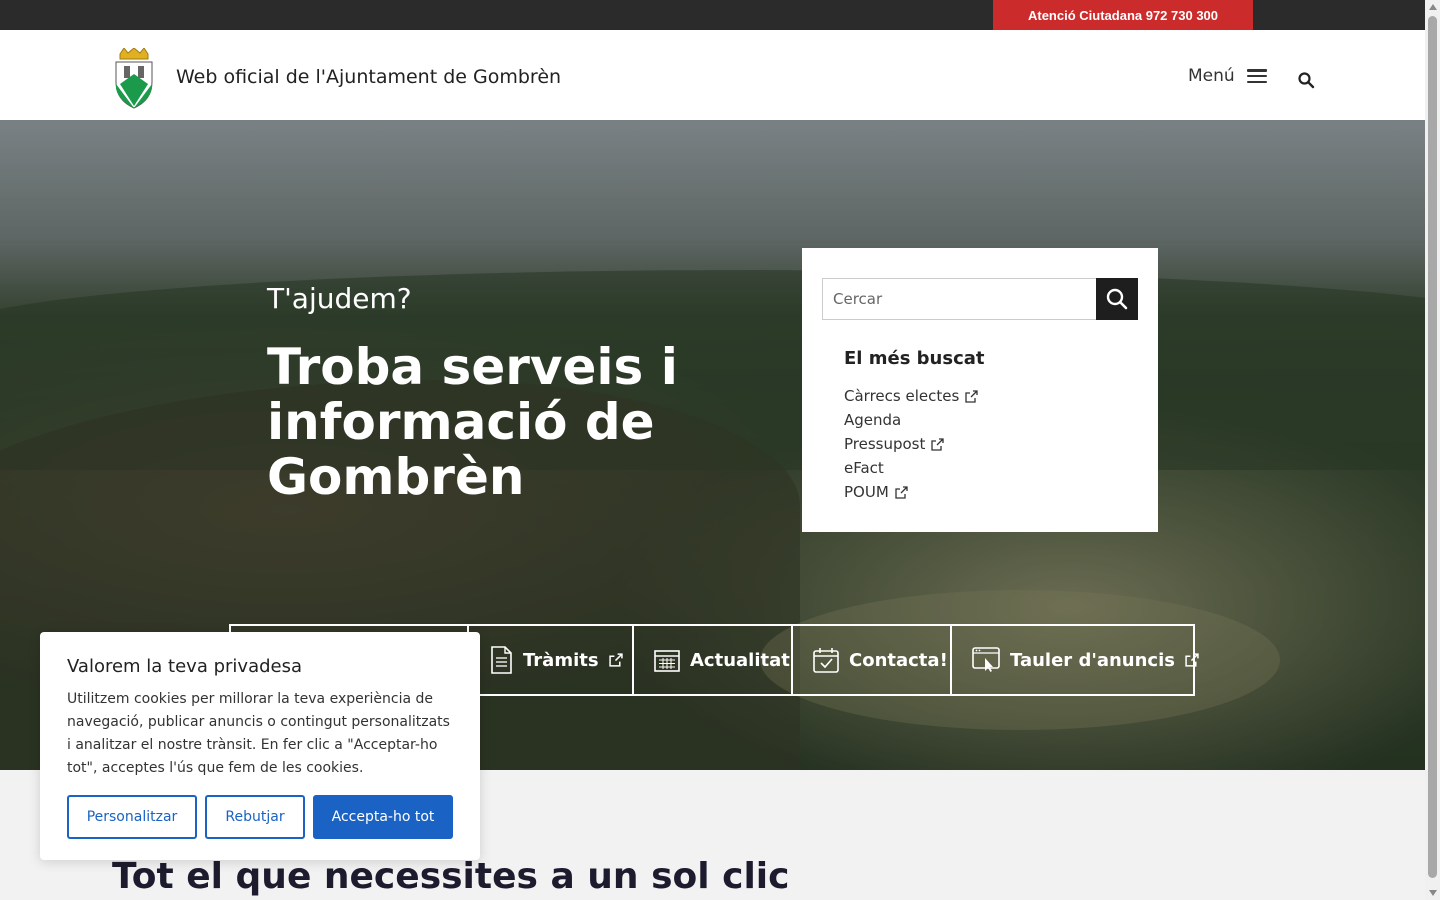 This screenshot has height=900, width=1440. What do you see at coordinates (561, 660) in the screenshot?
I see `quick-link-label: Tràmits` at bounding box center [561, 660].